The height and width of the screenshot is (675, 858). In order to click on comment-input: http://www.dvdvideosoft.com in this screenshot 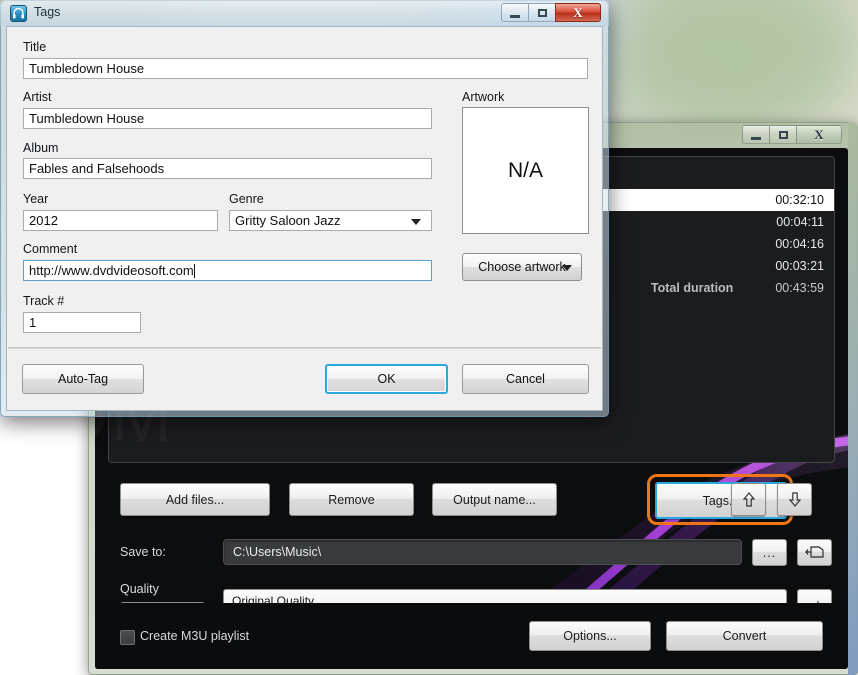, I will do `click(227, 270)`.